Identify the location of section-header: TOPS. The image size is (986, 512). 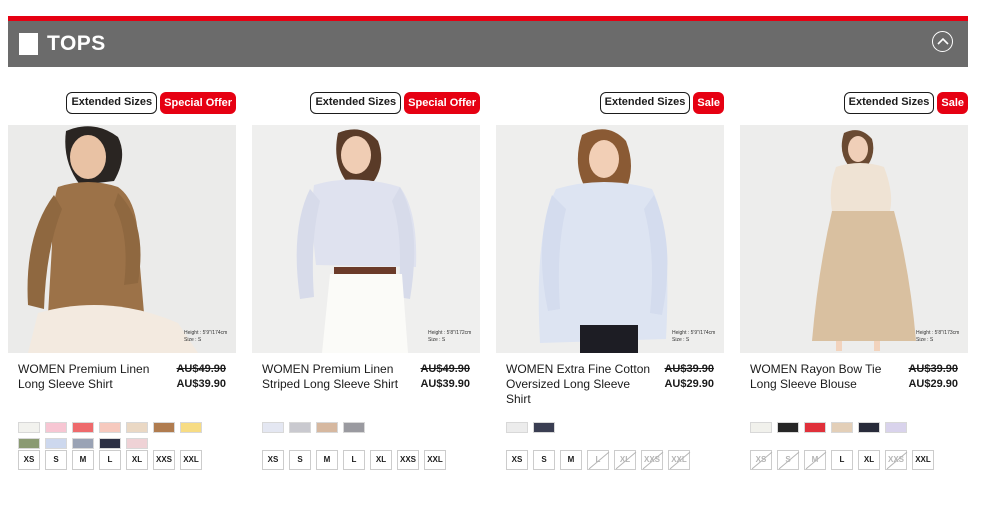
(488, 44).